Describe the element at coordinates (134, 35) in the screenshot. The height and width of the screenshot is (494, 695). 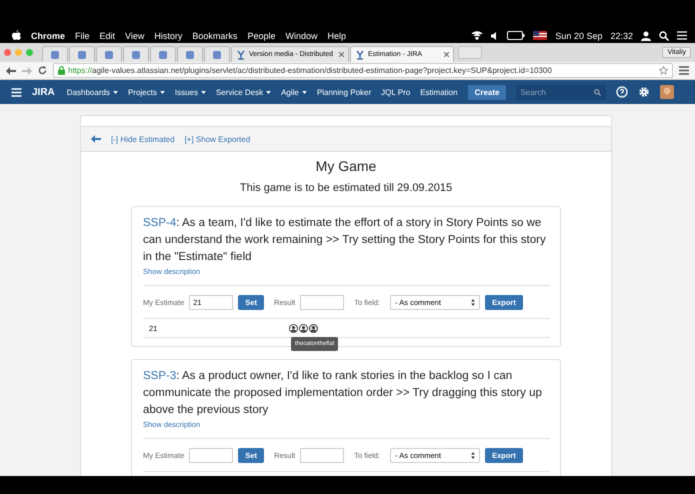
I see `menu-item: View` at that location.